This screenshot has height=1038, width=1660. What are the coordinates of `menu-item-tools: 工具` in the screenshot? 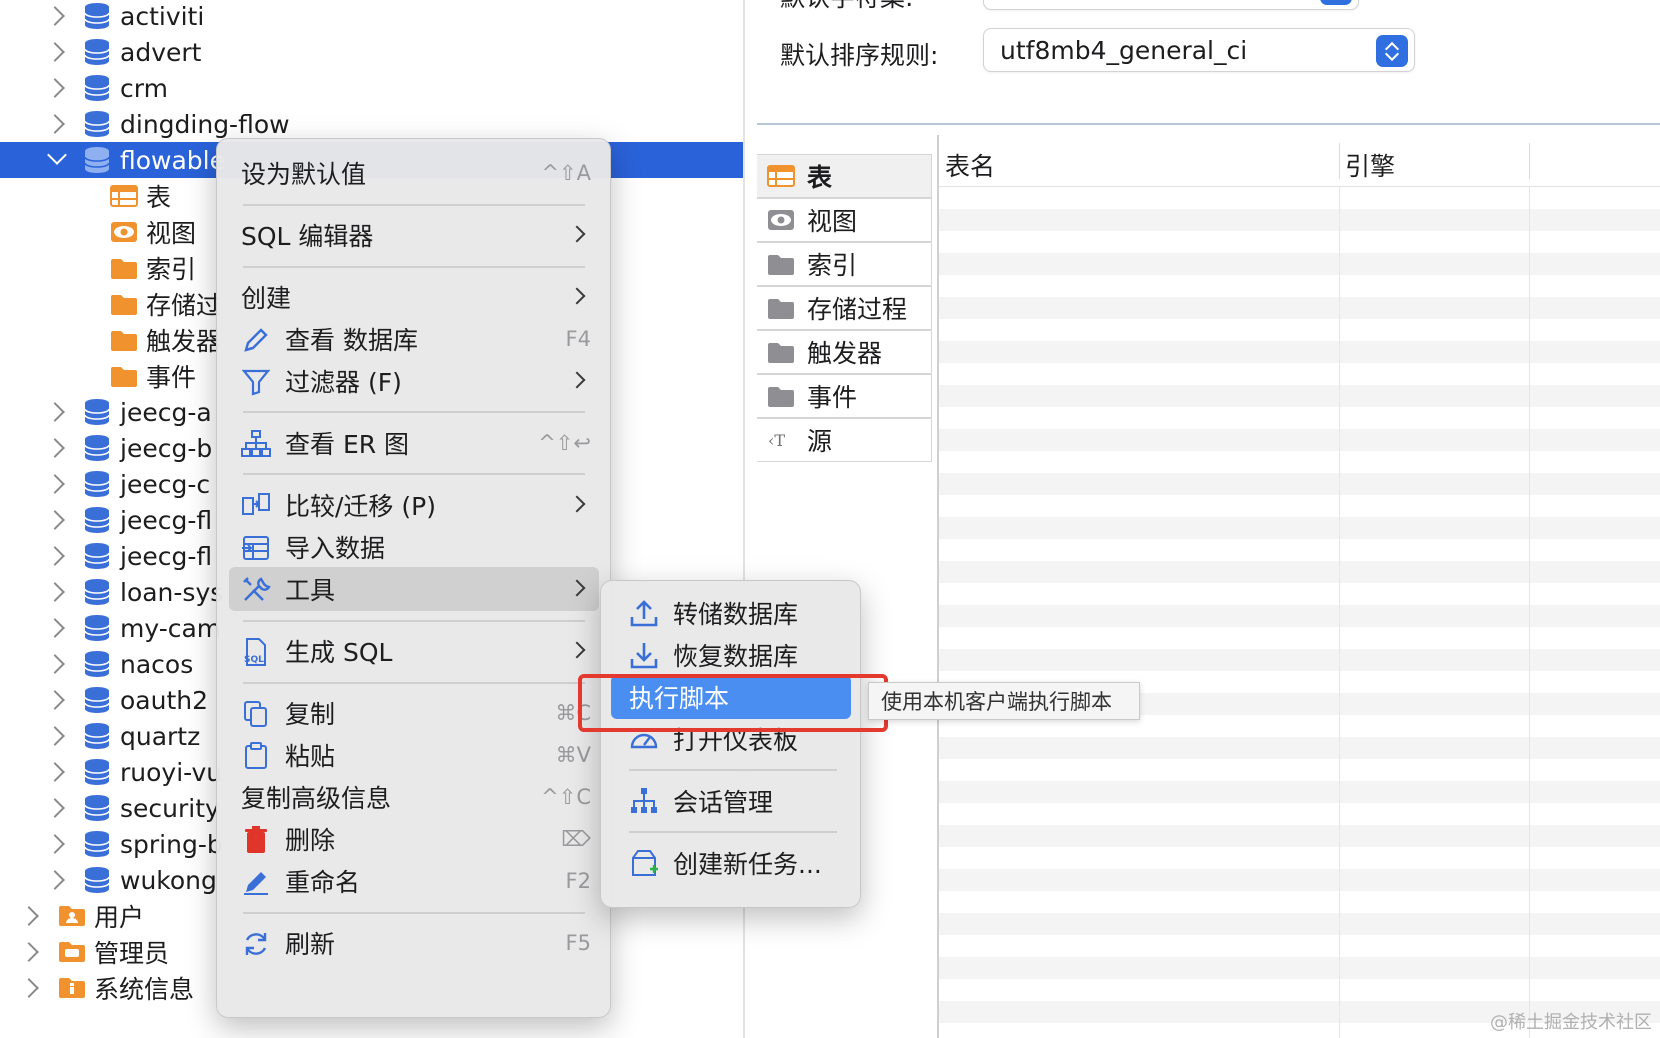 It's located at (414, 589).